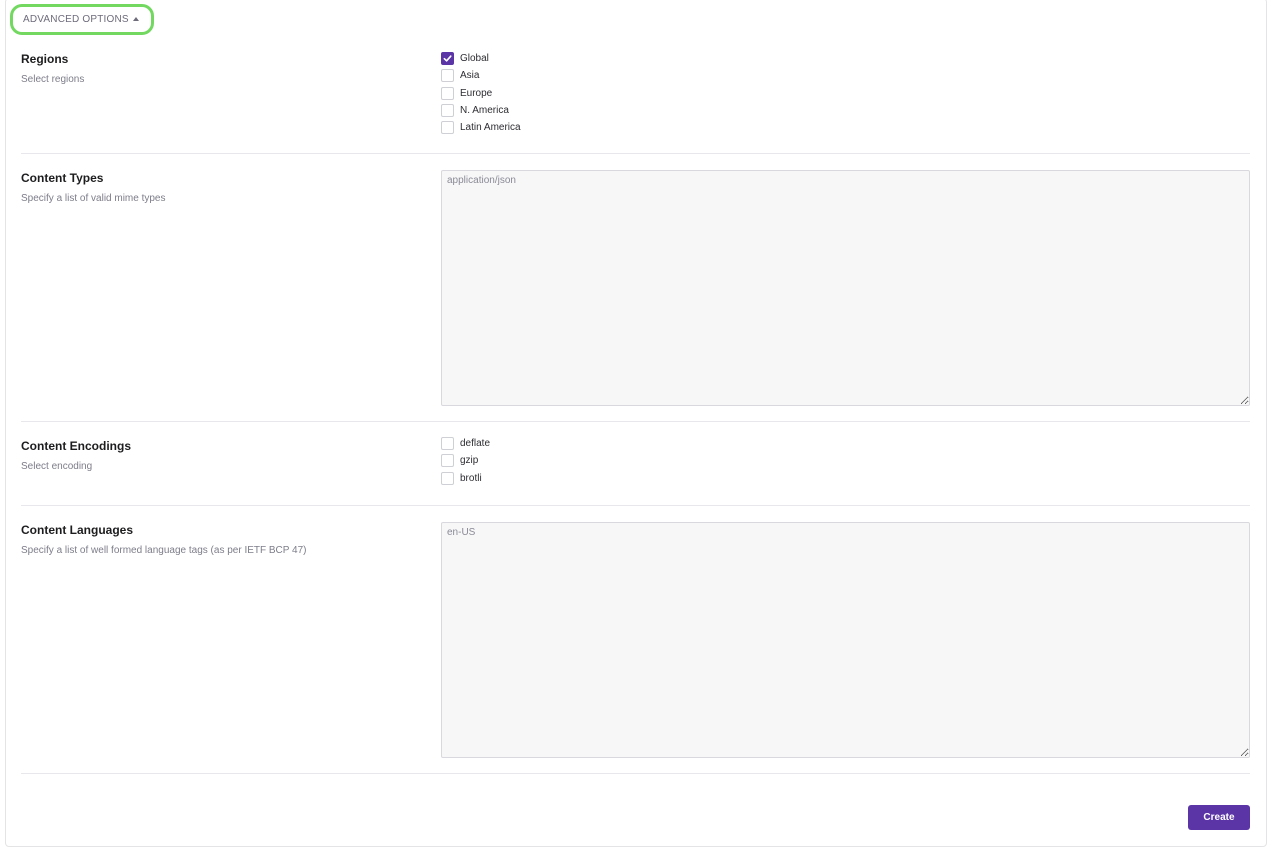 The width and height of the screenshot is (1280, 853). Describe the element at coordinates (475, 444) in the screenshot. I see `encoding-option-label: deflate` at that location.